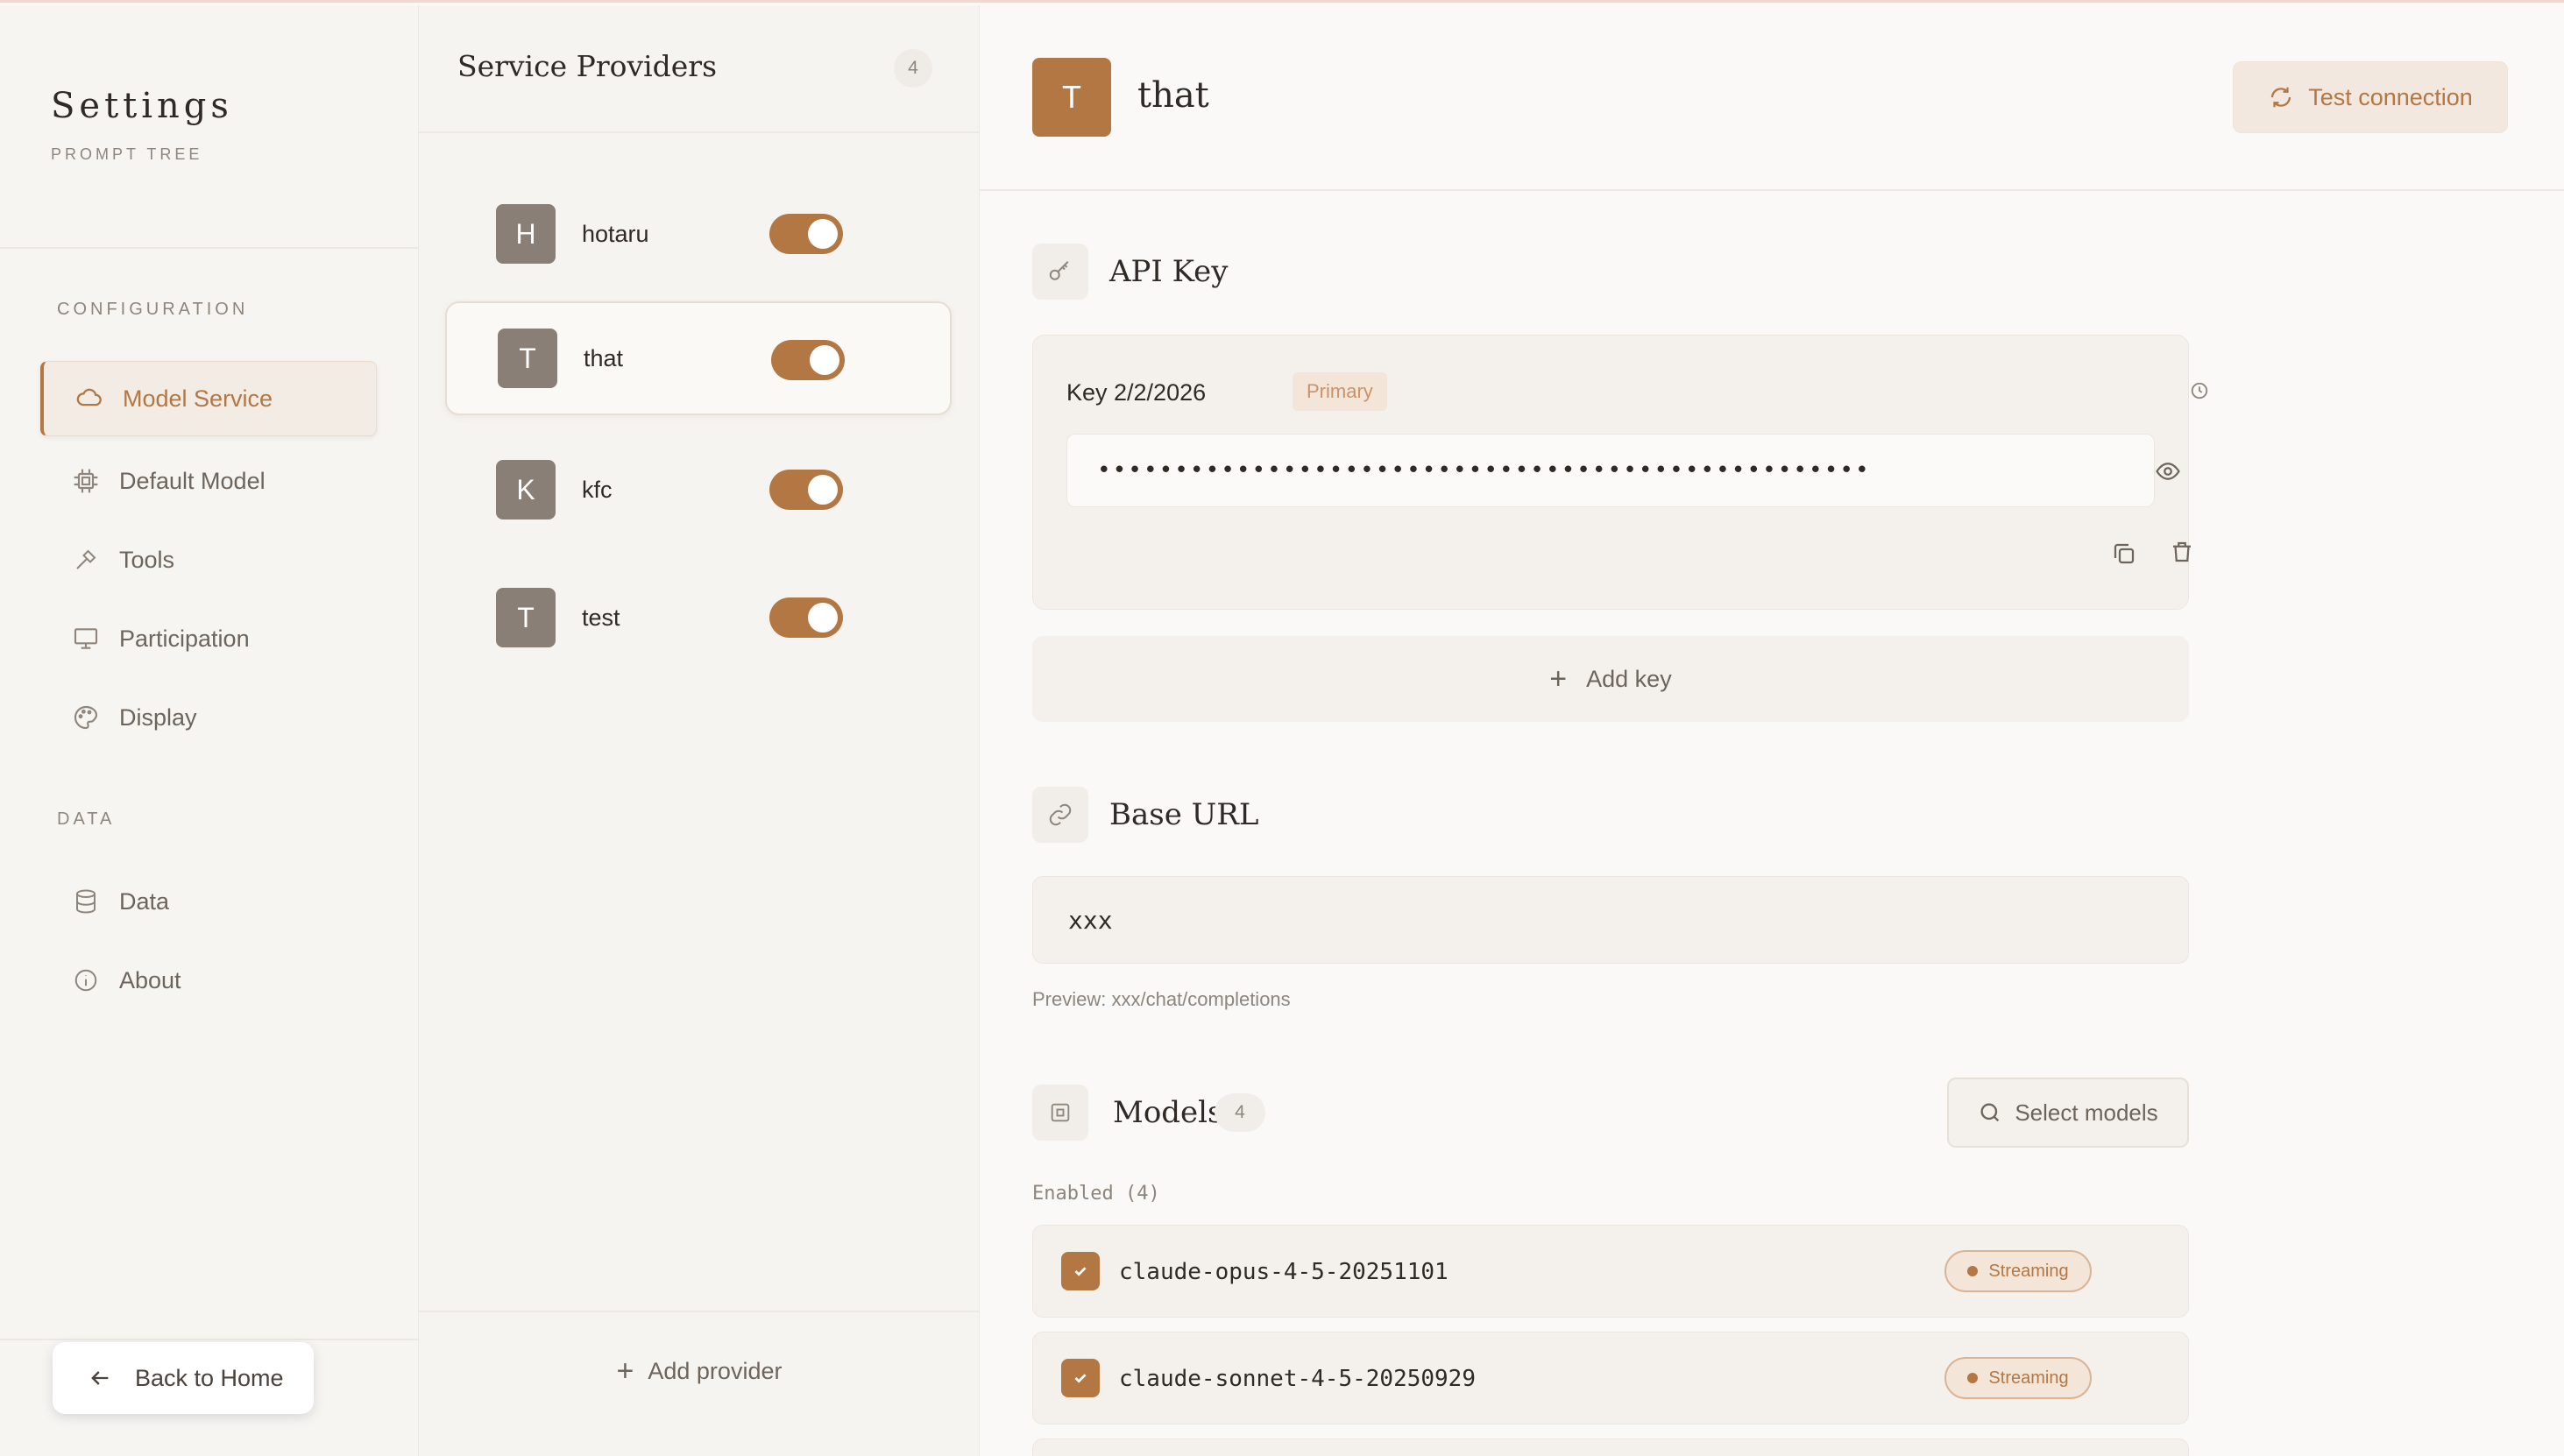  Describe the element at coordinates (2086, 1112) in the screenshot. I see `select-models-label: Select models` at that location.